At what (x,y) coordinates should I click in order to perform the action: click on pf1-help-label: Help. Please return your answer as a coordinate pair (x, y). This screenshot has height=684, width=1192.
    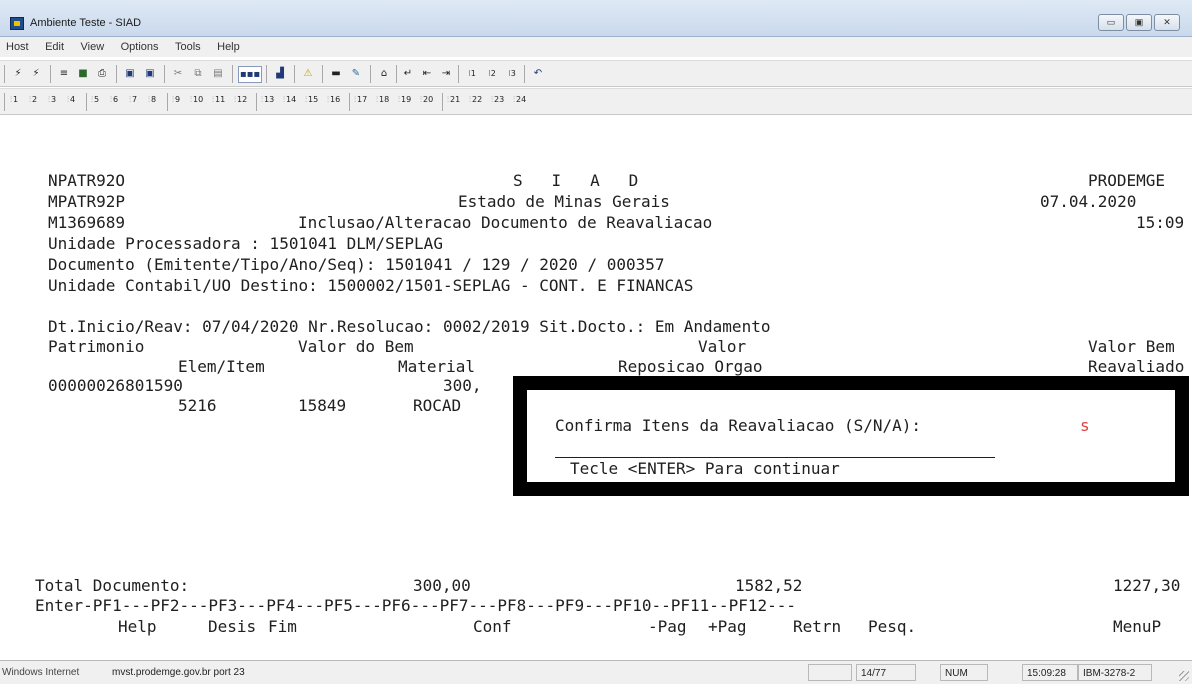
    Looking at the image, I should click on (137, 627).